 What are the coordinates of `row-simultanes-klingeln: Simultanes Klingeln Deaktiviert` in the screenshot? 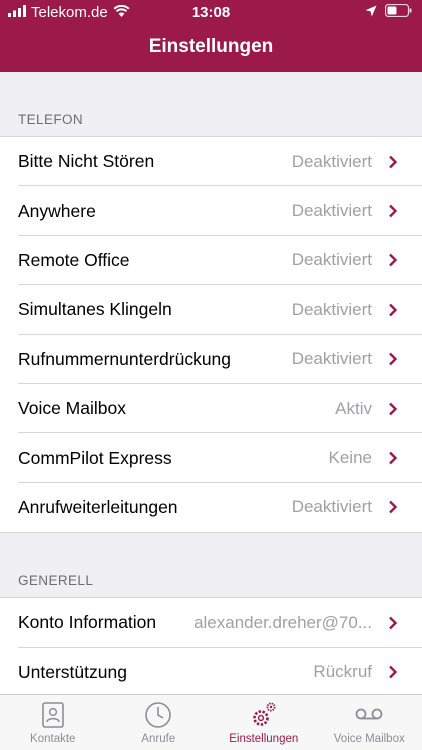 It's located at (211, 310).